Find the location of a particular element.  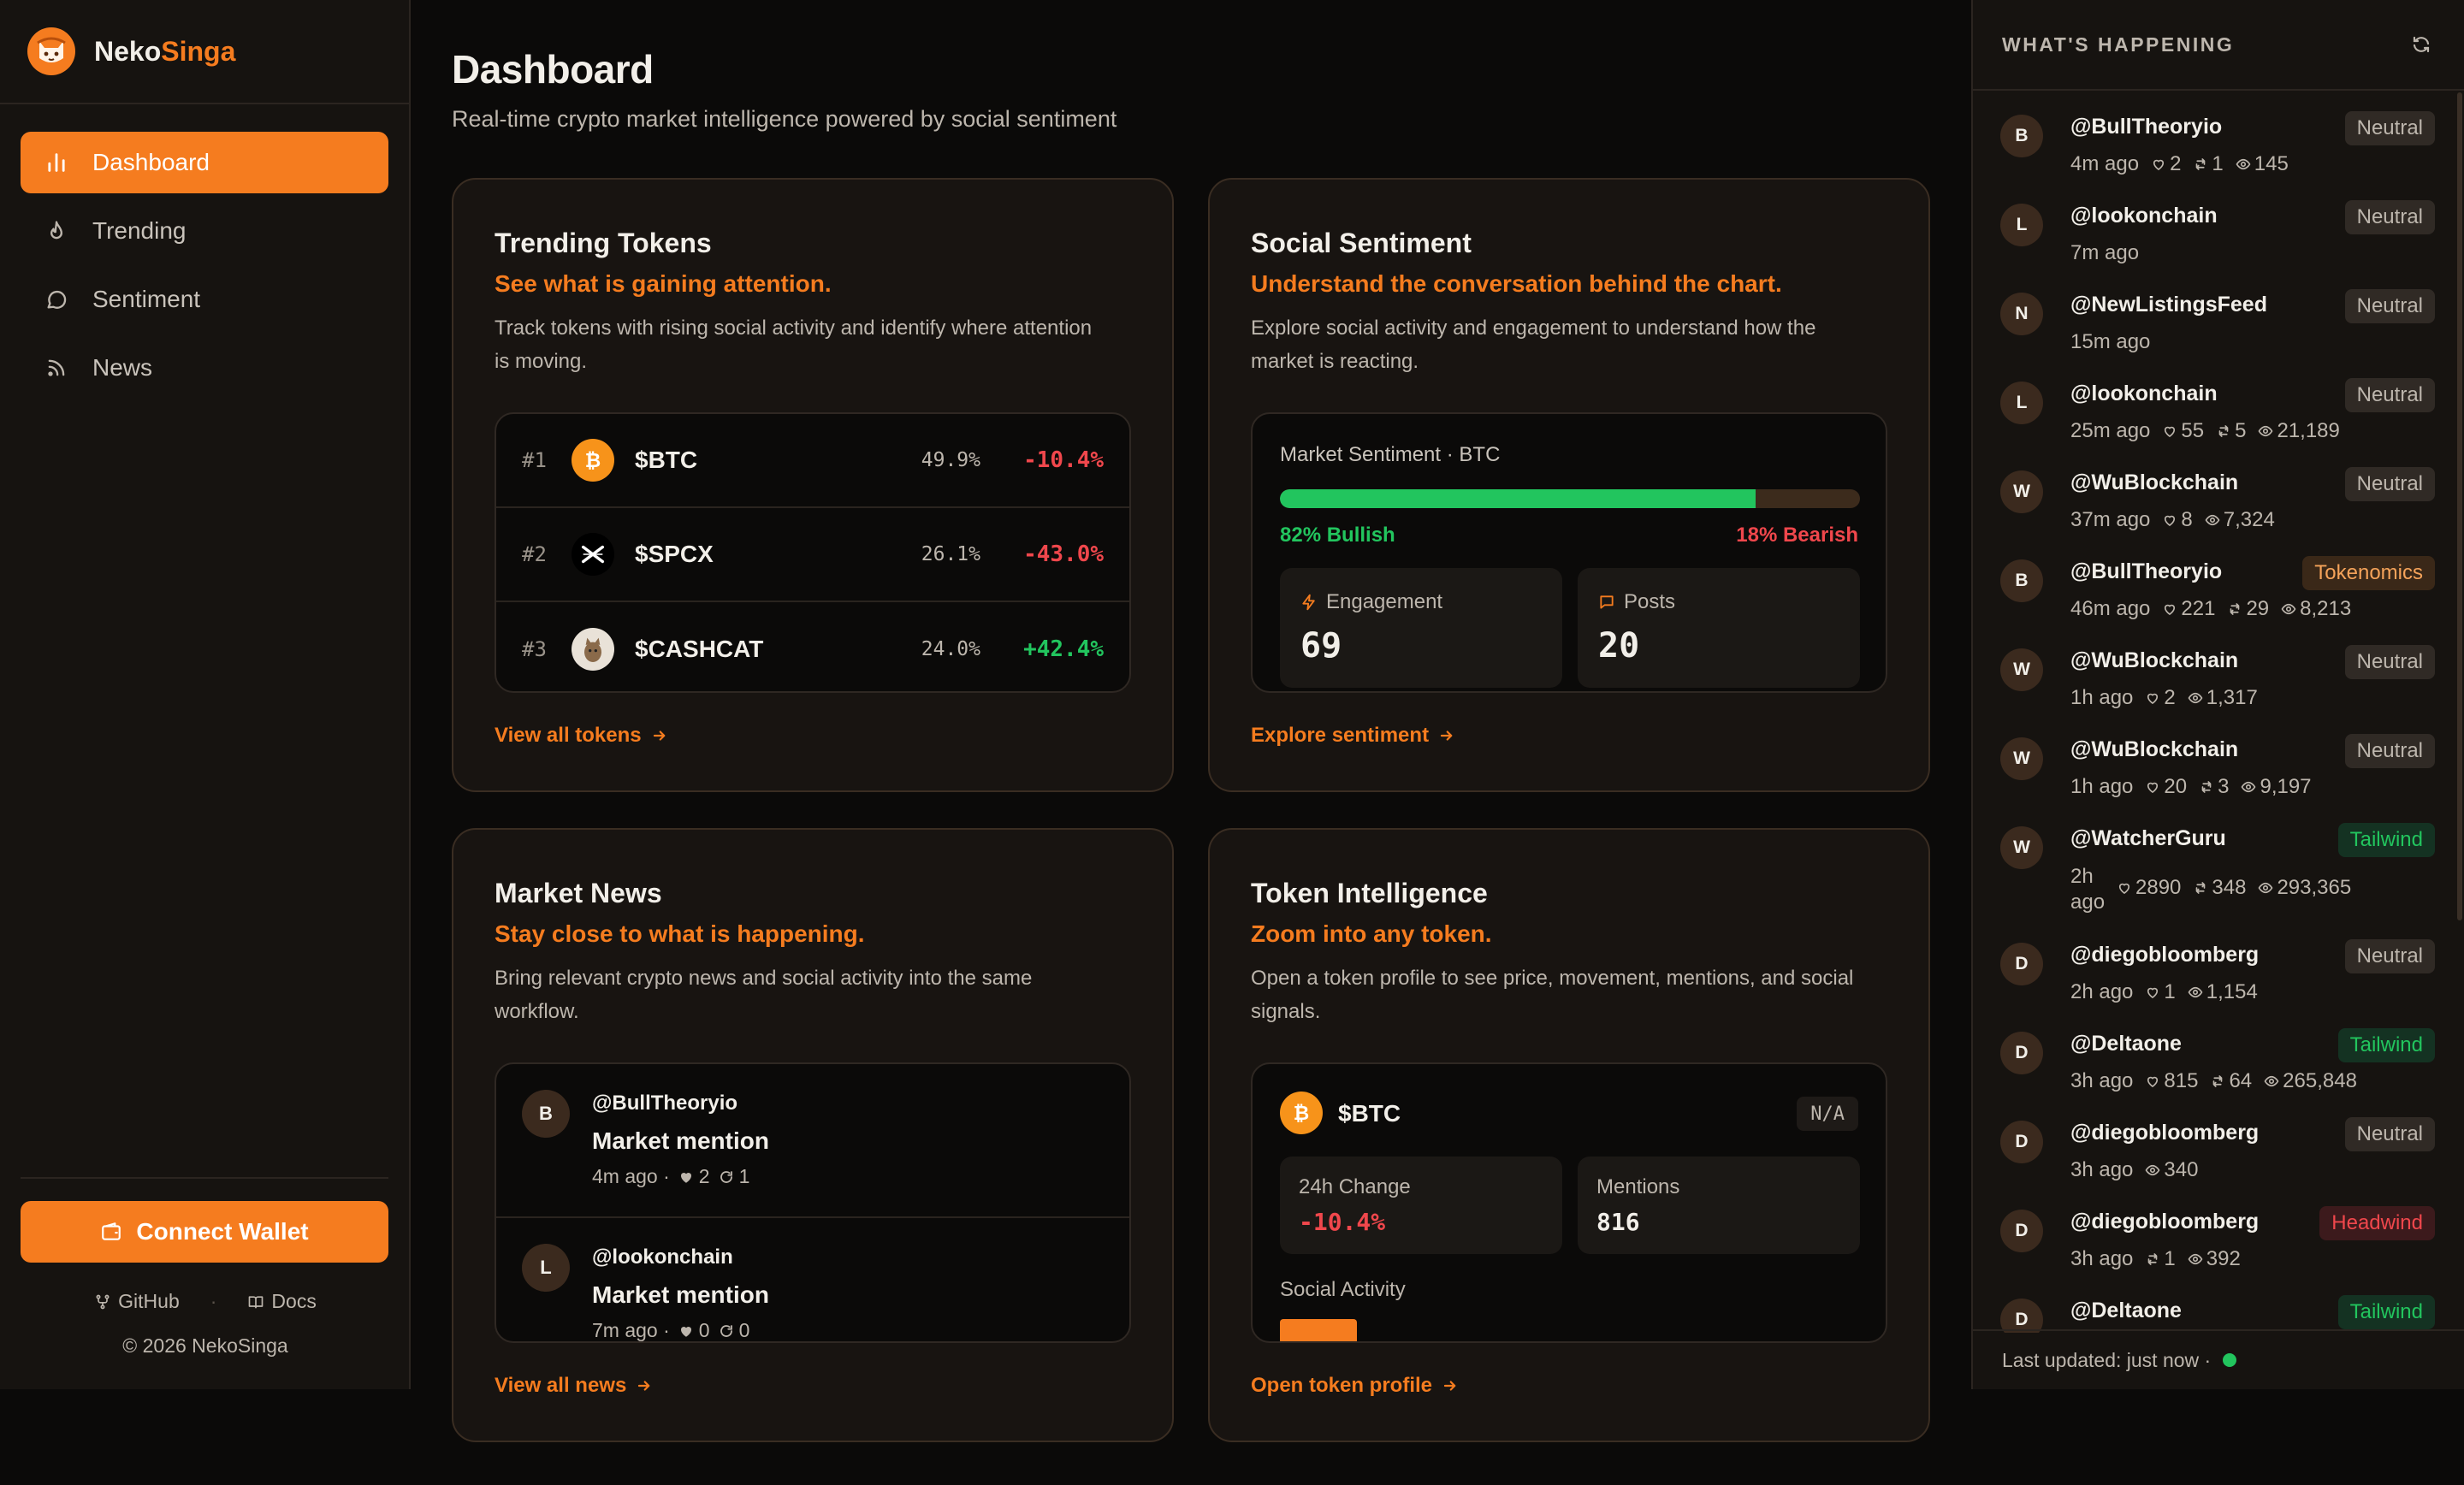

sentiment-badge: Tailwind is located at coordinates (2386, 840).